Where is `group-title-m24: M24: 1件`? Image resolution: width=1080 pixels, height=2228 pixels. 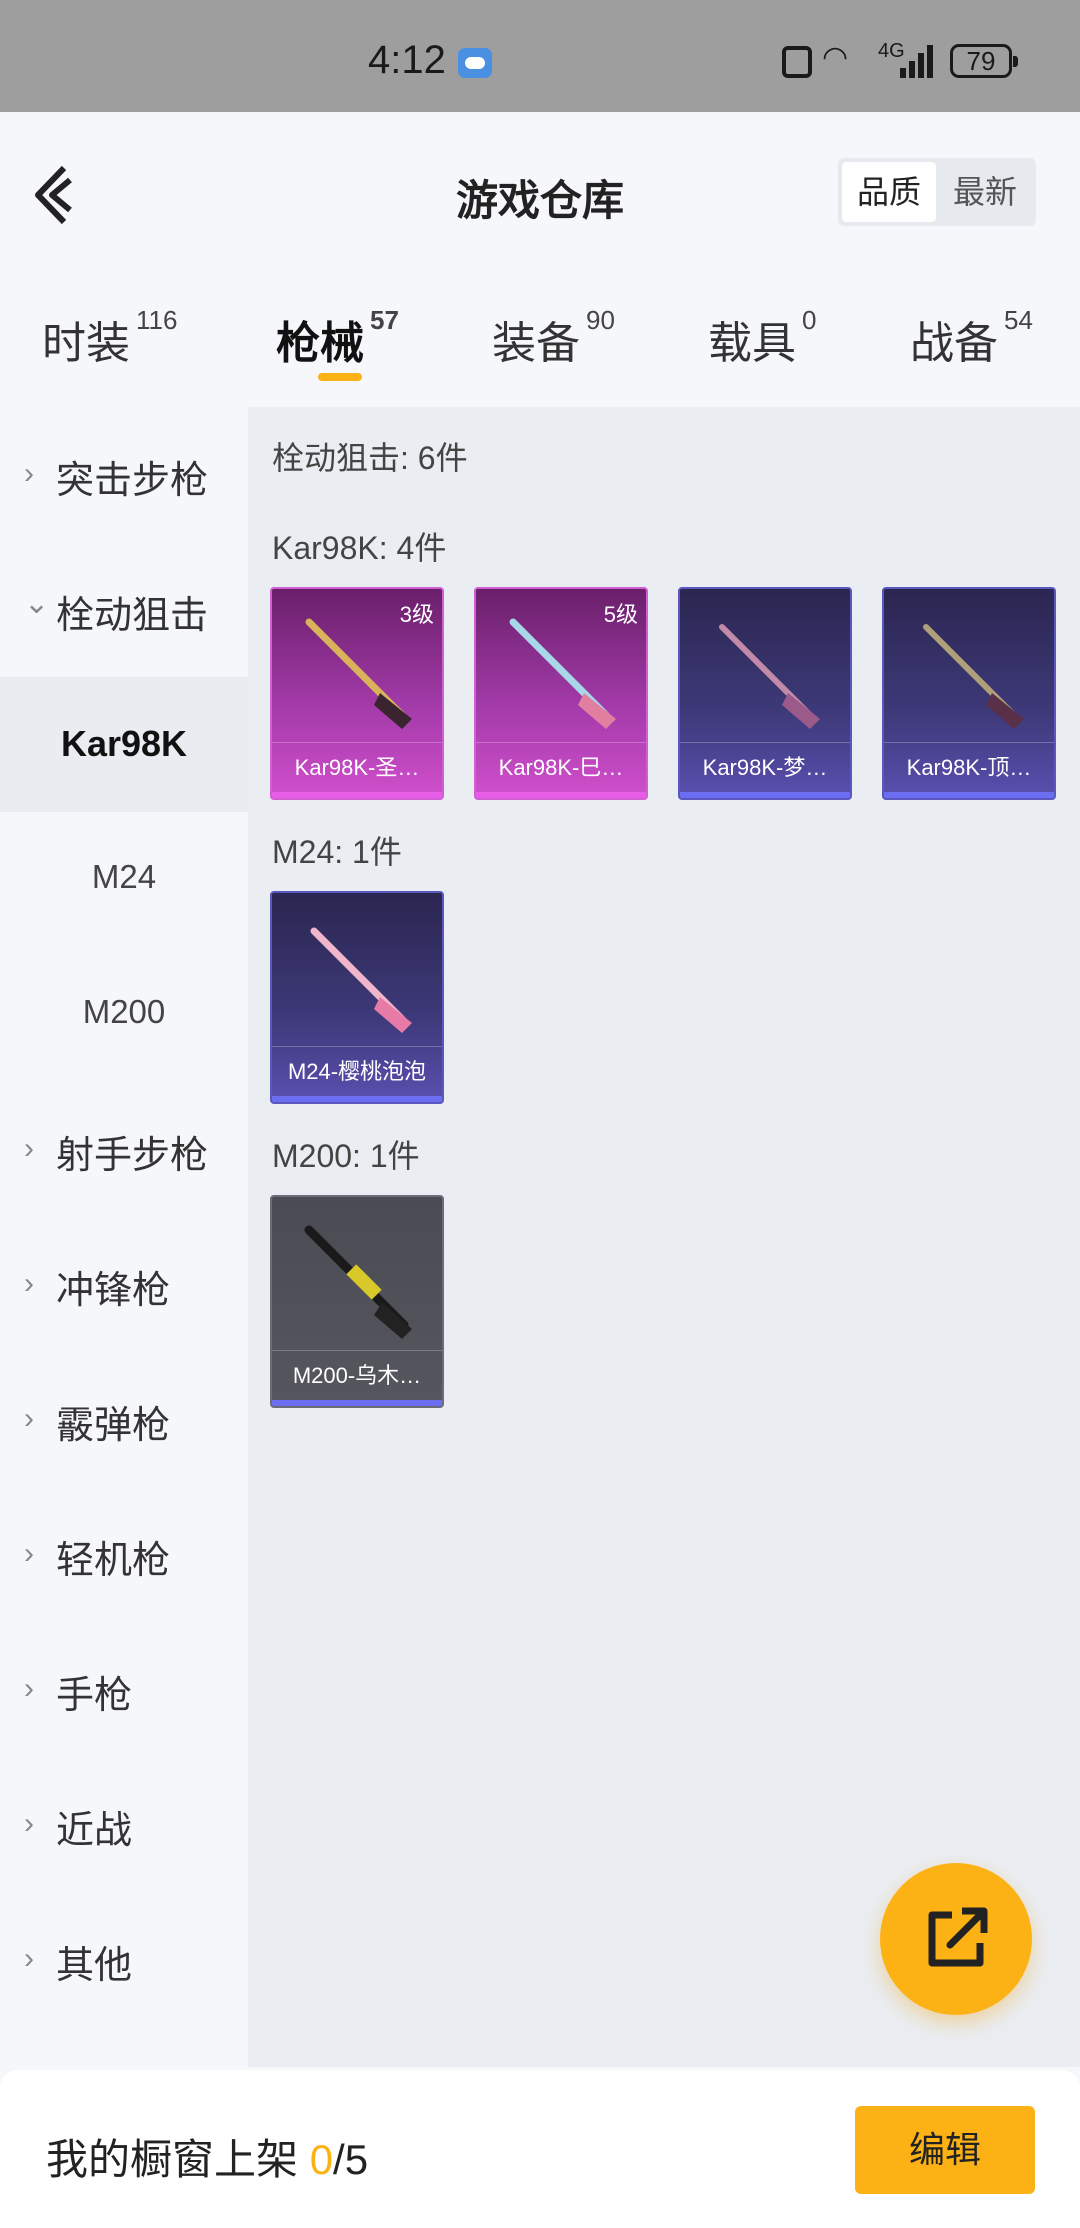 group-title-m24: M24: 1件 is located at coordinates (337, 852).